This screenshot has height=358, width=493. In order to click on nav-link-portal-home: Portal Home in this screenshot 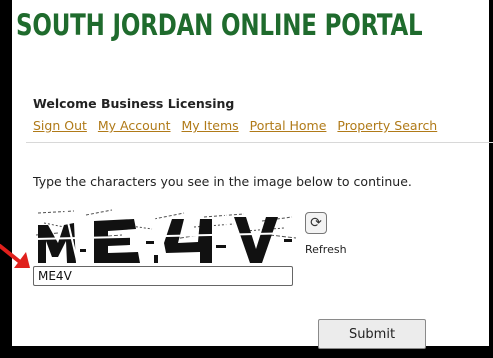, I will do `click(288, 125)`.